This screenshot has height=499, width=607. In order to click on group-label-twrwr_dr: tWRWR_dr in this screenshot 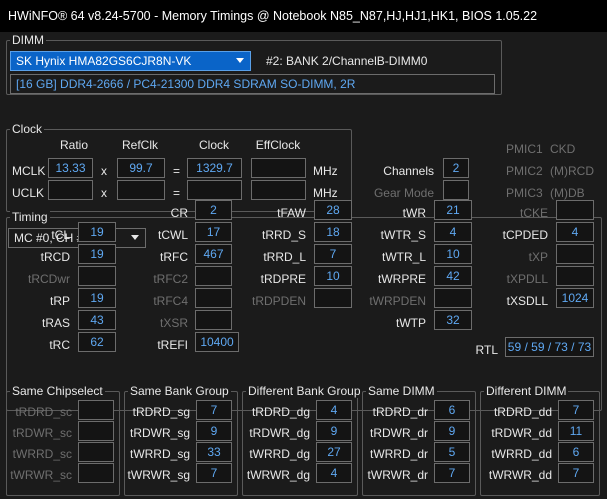, I will do `click(397, 475)`.